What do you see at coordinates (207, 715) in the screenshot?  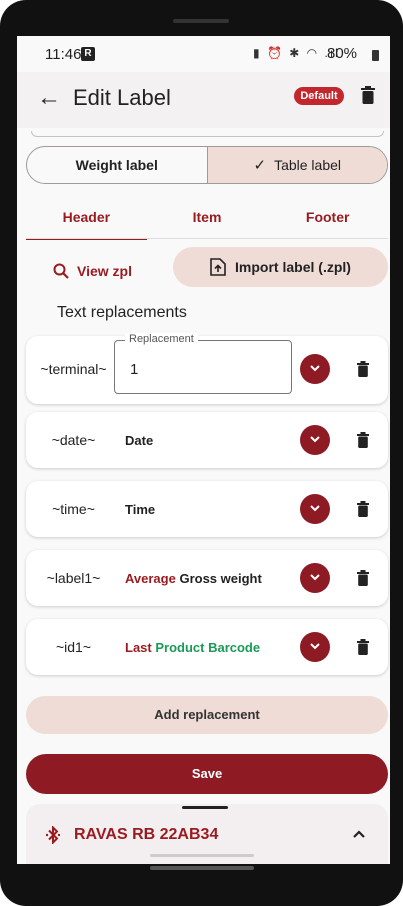 I see `add-replacement-button: Add replacement` at bounding box center [207, 715].